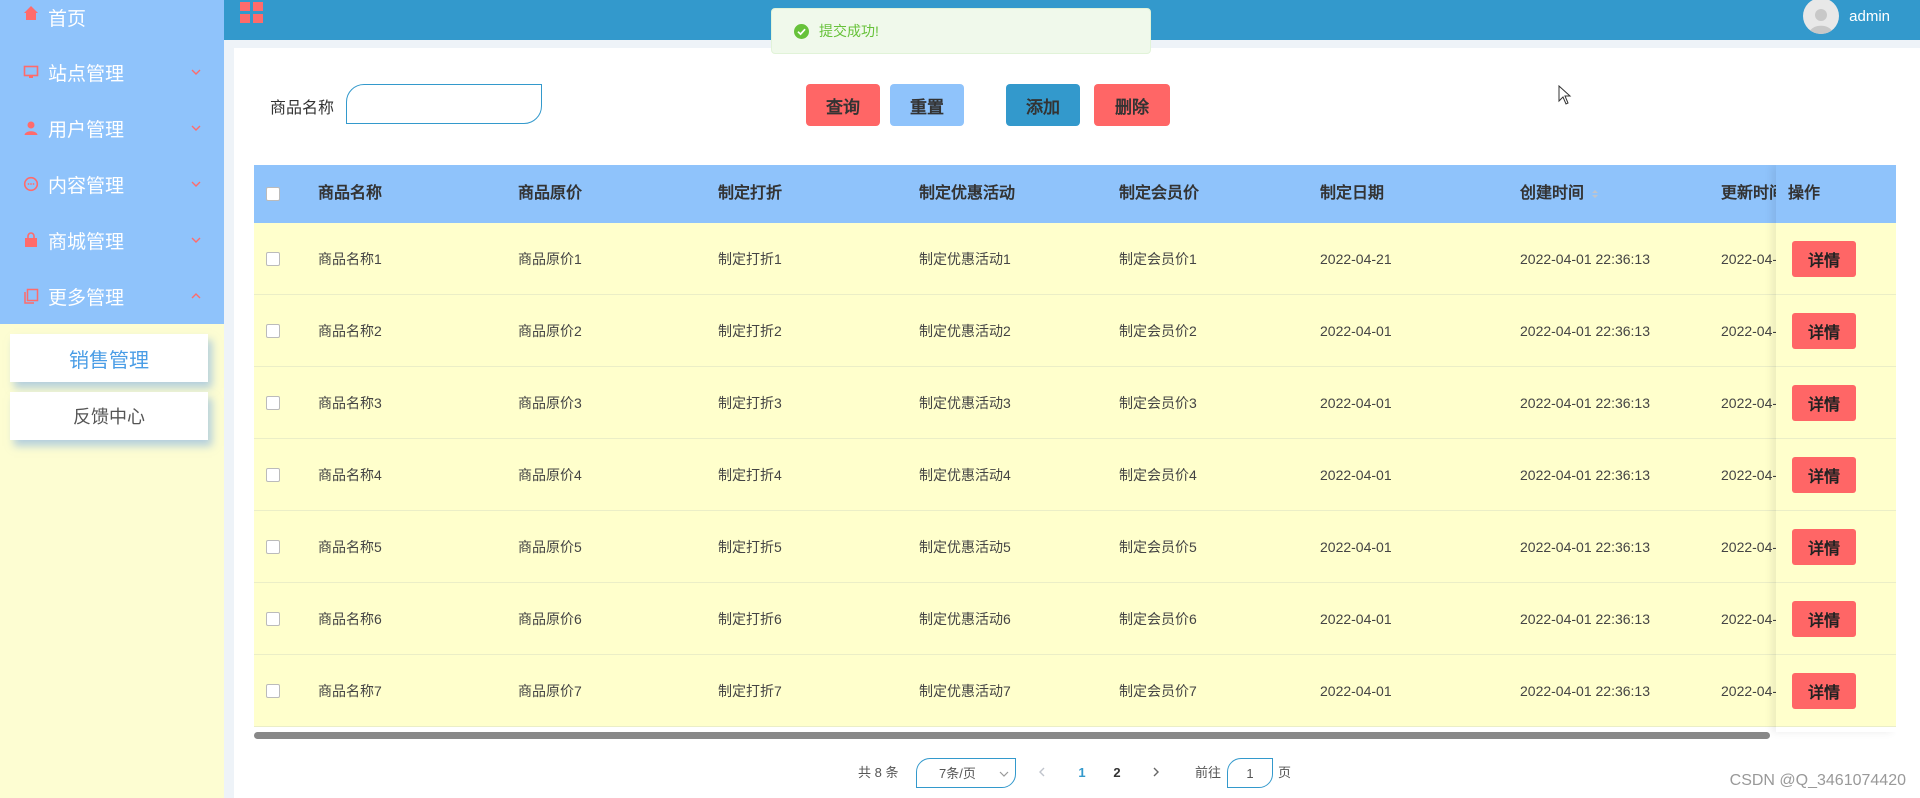 This screenshot has width=1920, height=798. What do you see at coordinates (1158, 259) in the screenshot?
I see `table-cell: 制定会员价1` at bounding box center [1158, 259].